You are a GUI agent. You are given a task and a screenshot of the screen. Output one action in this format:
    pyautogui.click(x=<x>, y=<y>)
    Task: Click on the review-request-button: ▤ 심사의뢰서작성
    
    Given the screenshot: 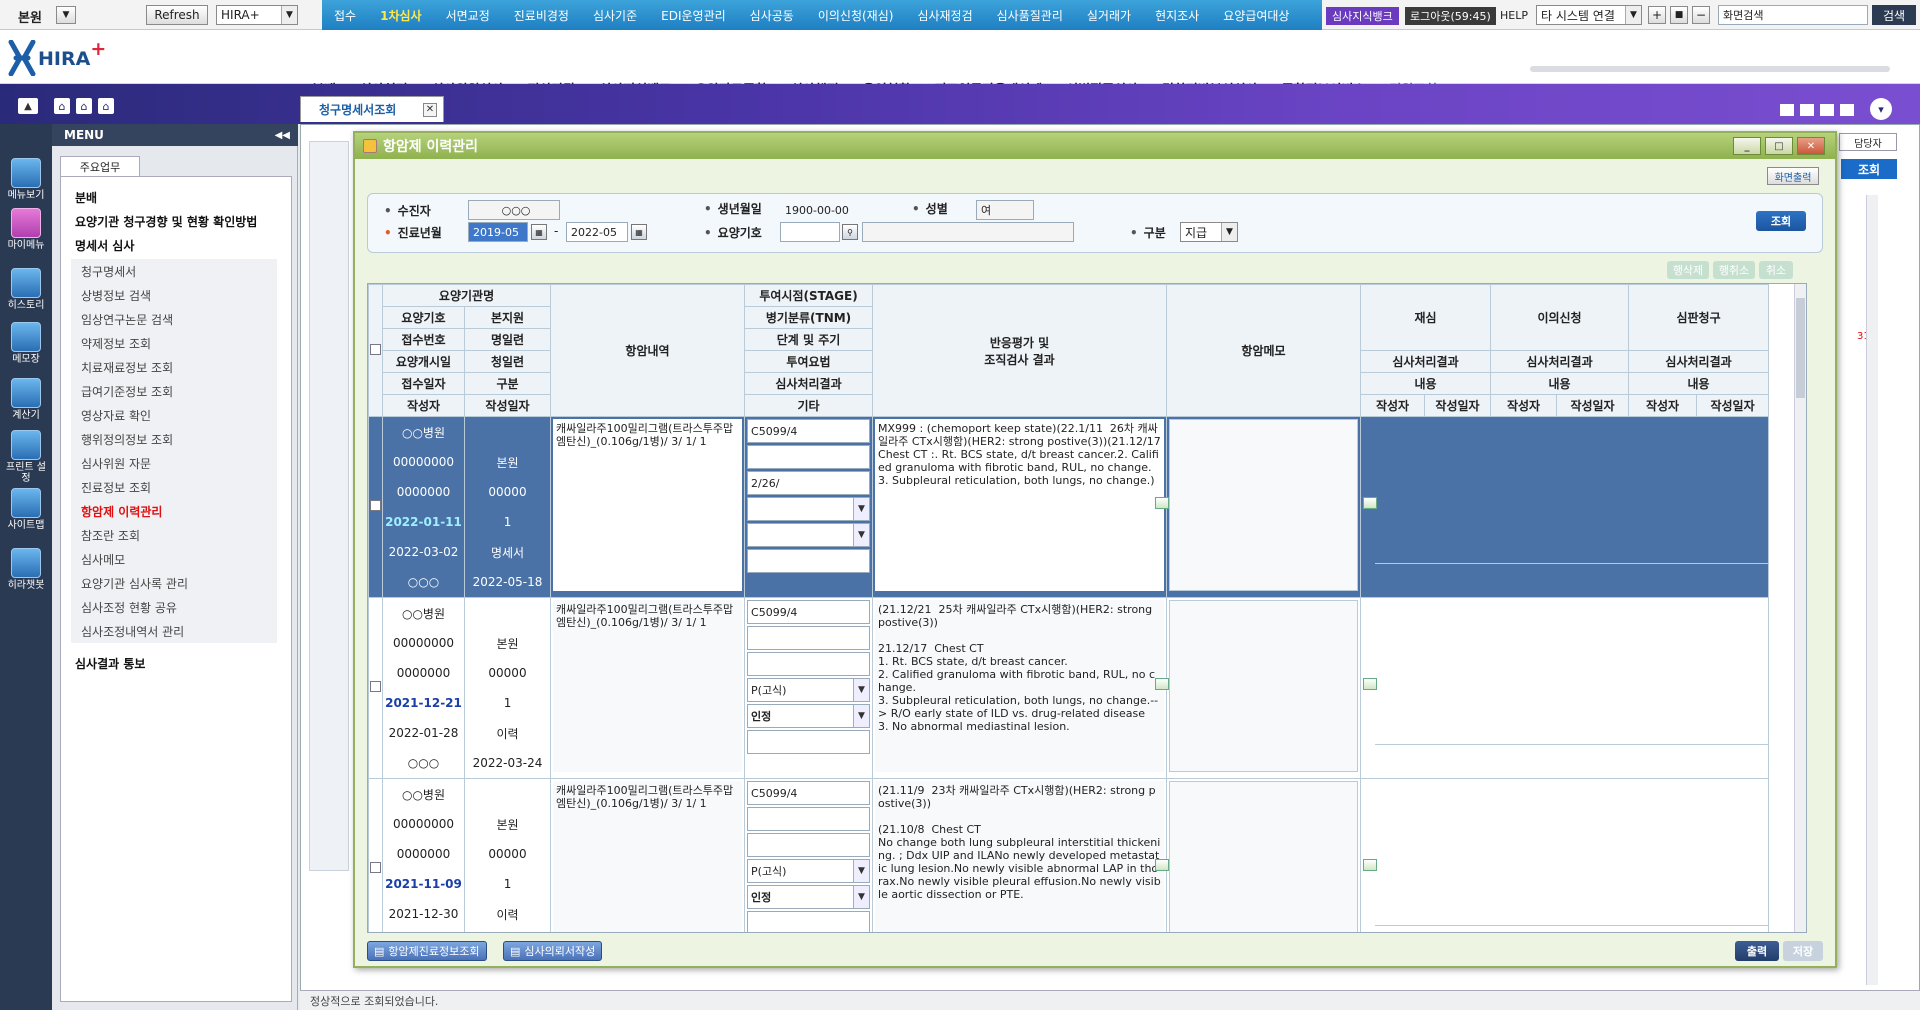 What is the action you would take?
    pyautogui.click(x=553, y=951)
    